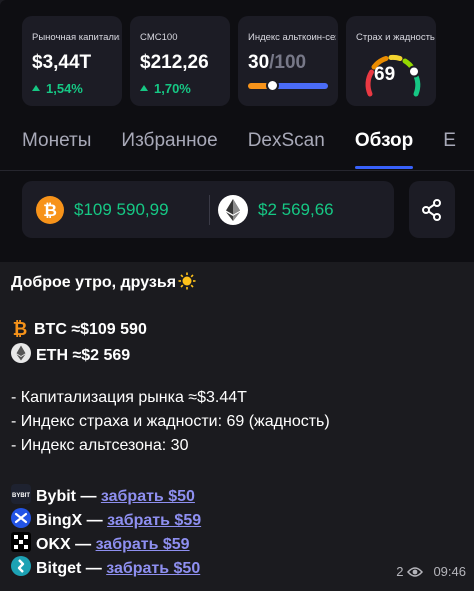  I want to click on tab-dexscan: DexScan, so click(286, 150).